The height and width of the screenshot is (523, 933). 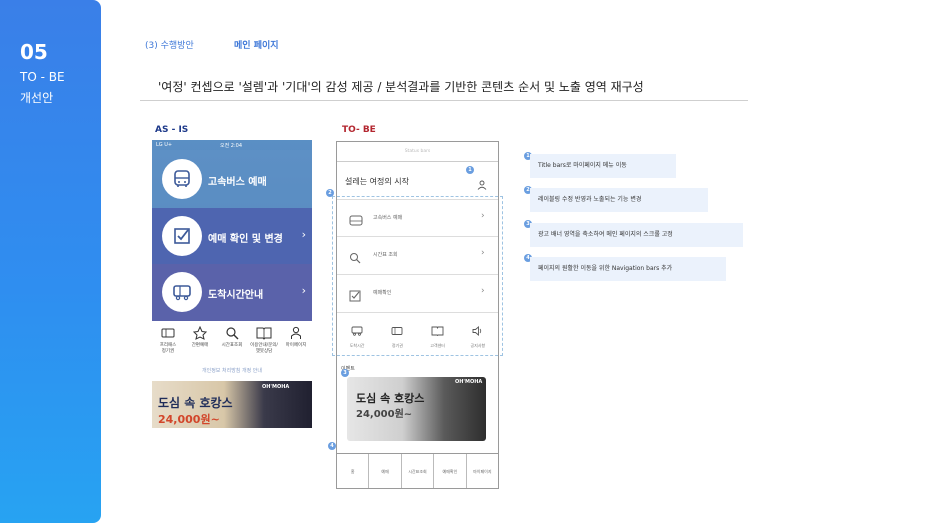 What do you see at coordinates (256, 46) in the screenshot?
I see `breadcrumb-page: 메인 페이지` at bounding box center [256, 46].